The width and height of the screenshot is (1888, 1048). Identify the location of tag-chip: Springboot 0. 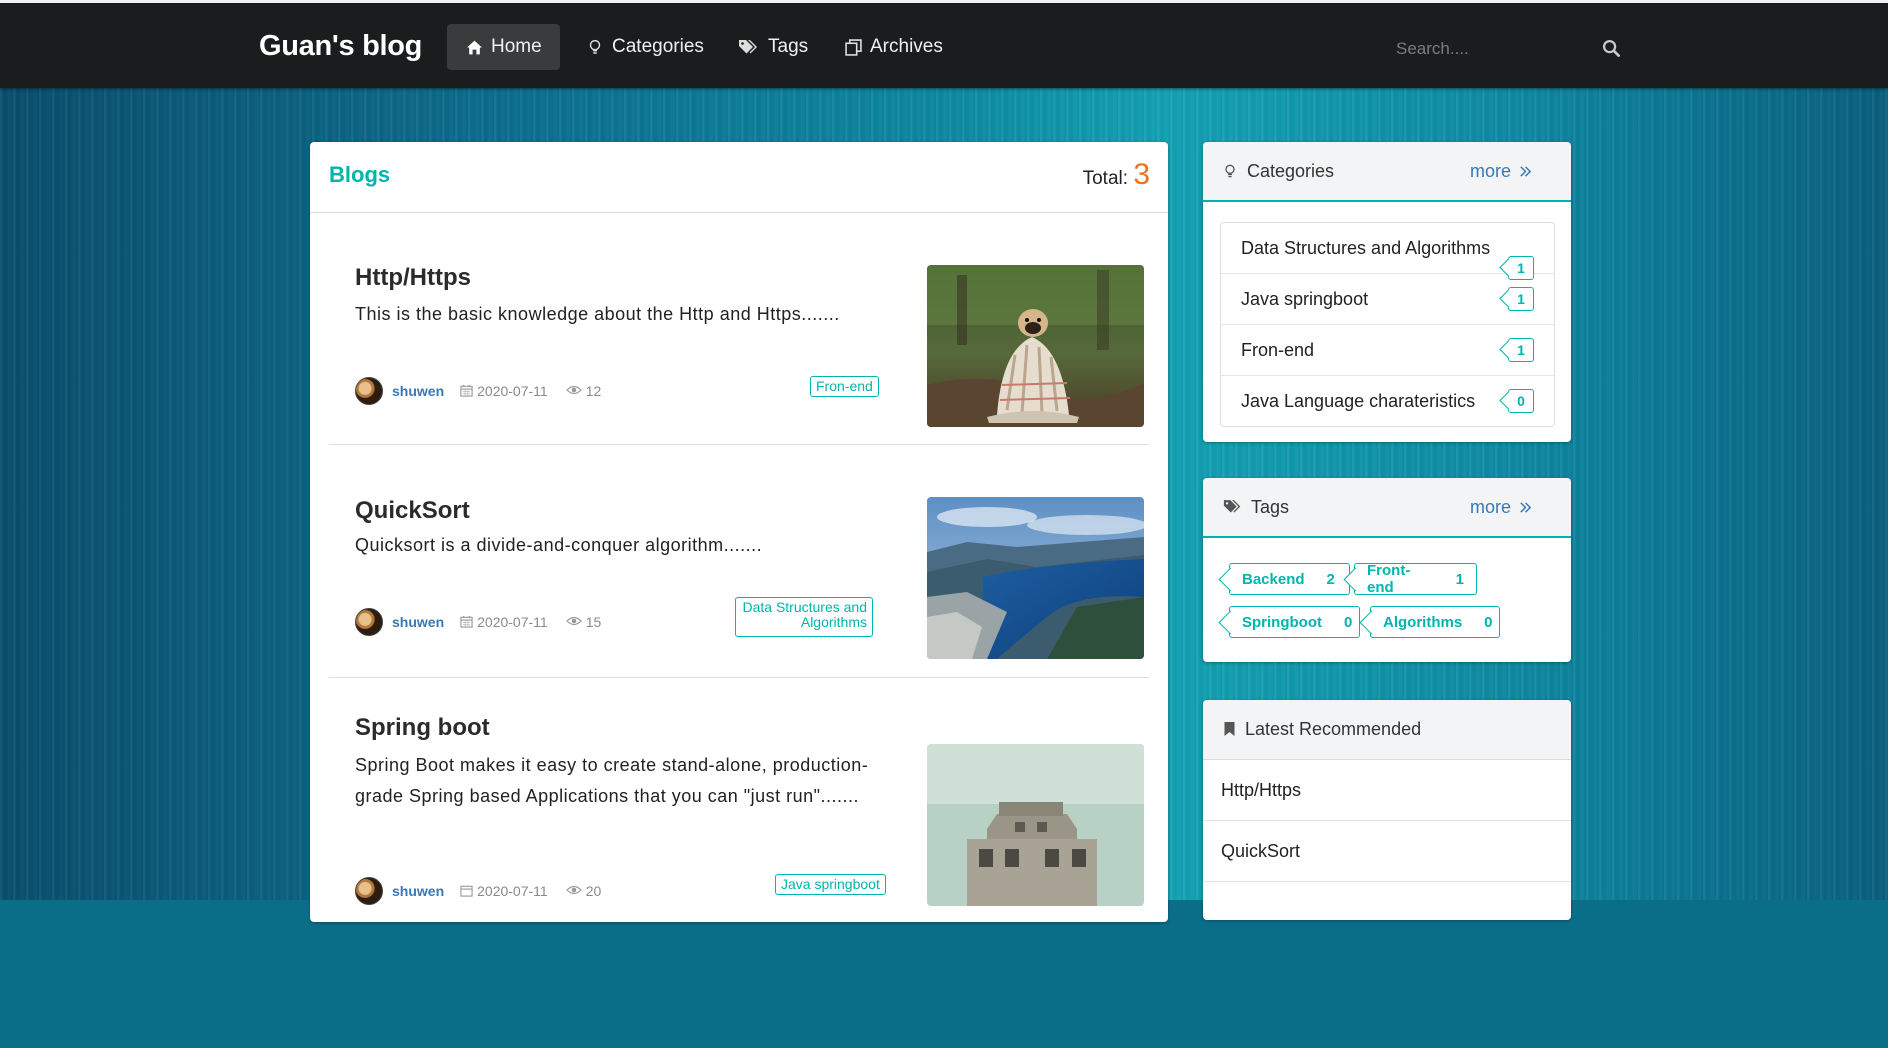
(1294, 622).